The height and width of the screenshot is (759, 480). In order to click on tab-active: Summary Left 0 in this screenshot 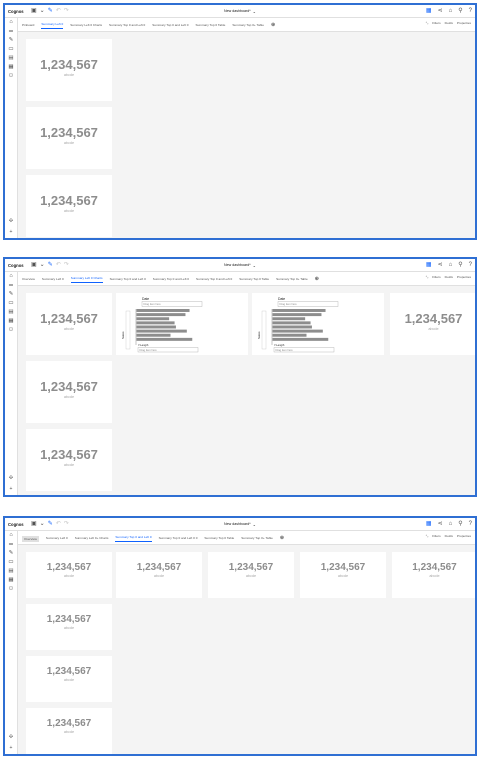, I will do `click(52, 25)`.